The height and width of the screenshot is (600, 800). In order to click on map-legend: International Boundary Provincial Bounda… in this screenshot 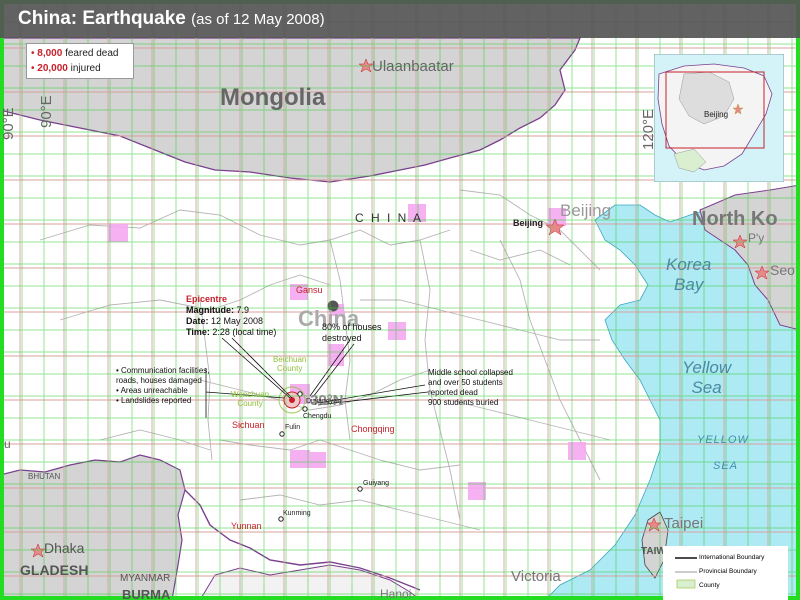, I will do `click(725, 573)`.